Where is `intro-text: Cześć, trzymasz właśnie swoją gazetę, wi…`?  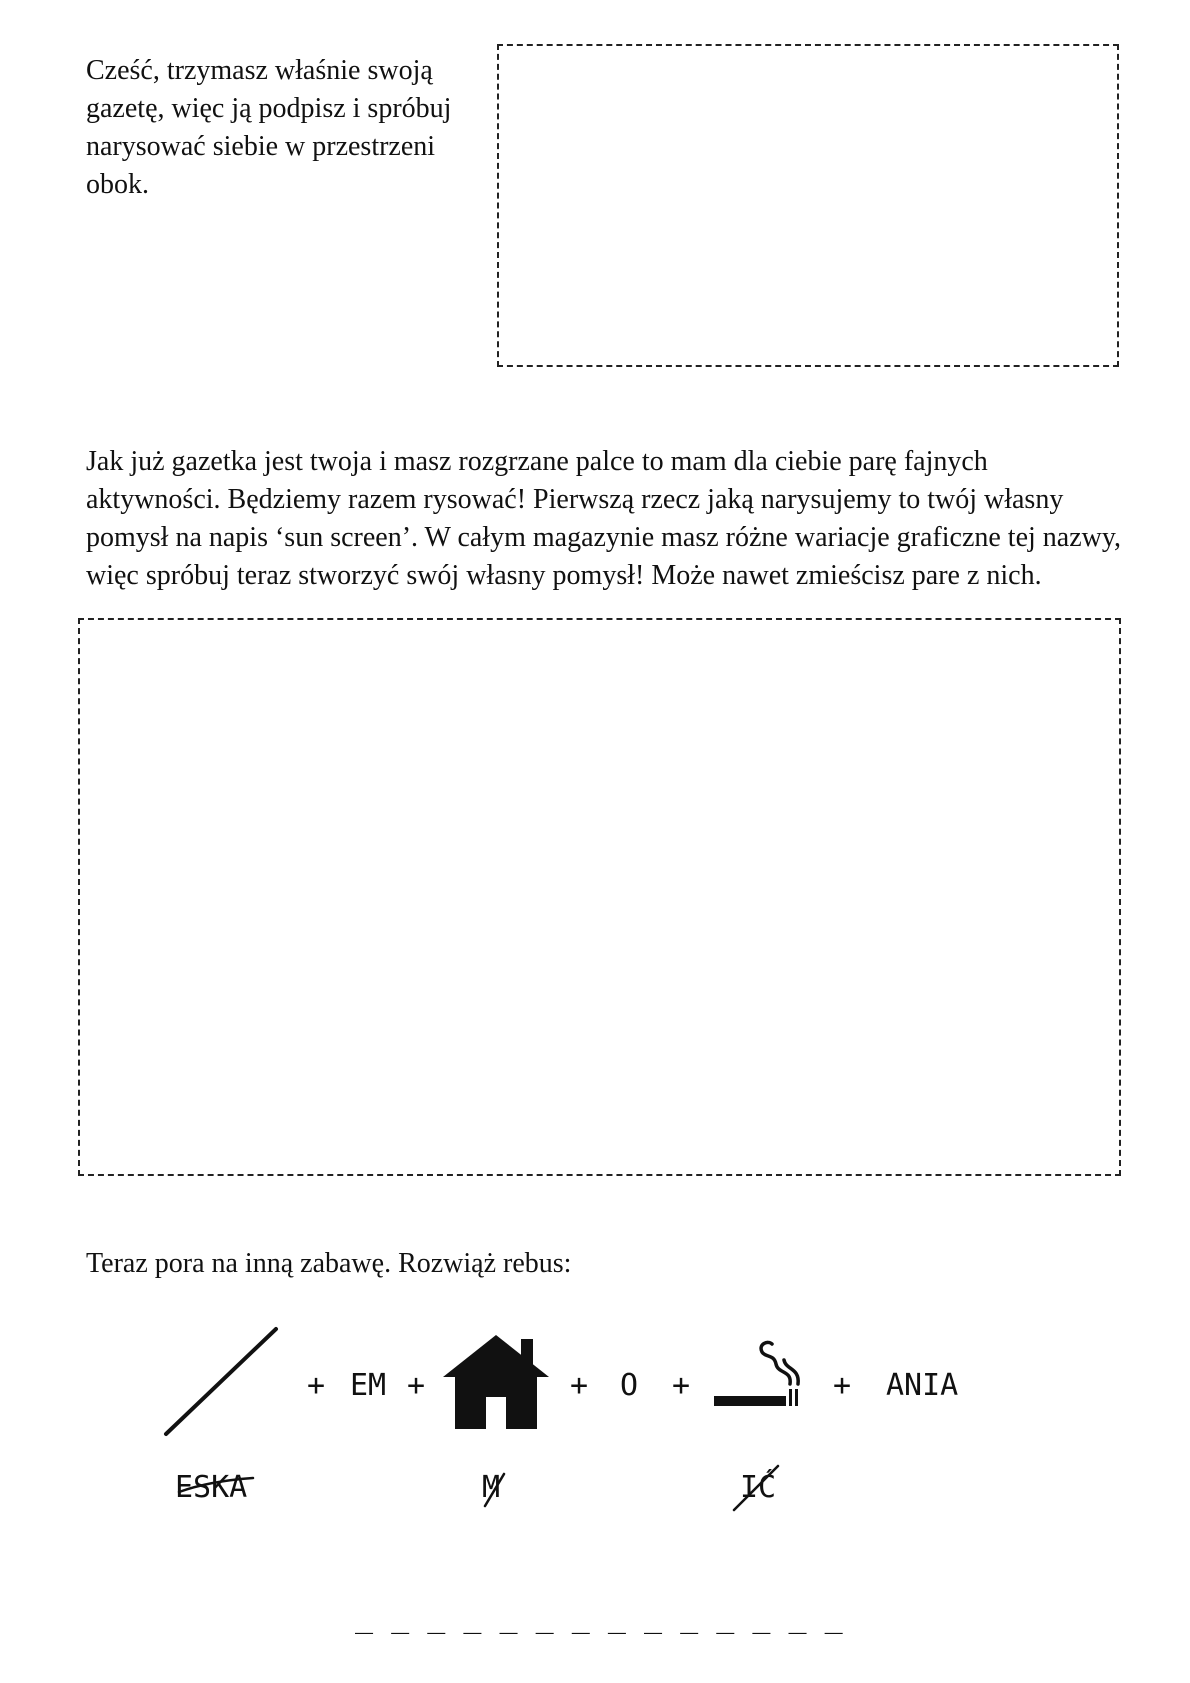
intro-text: Cześć, trzymasz właśnie swoją gazetę, wi… is located at coordinates (286, 128).